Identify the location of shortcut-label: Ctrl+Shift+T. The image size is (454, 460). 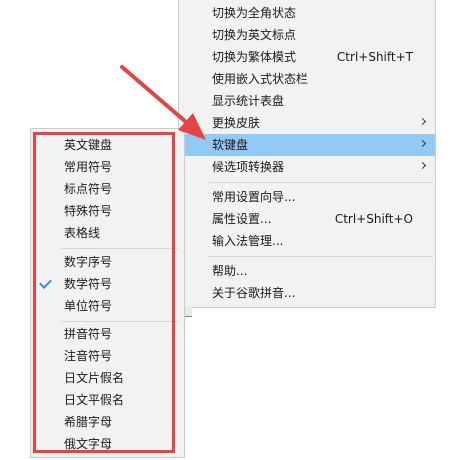
(374, 57).